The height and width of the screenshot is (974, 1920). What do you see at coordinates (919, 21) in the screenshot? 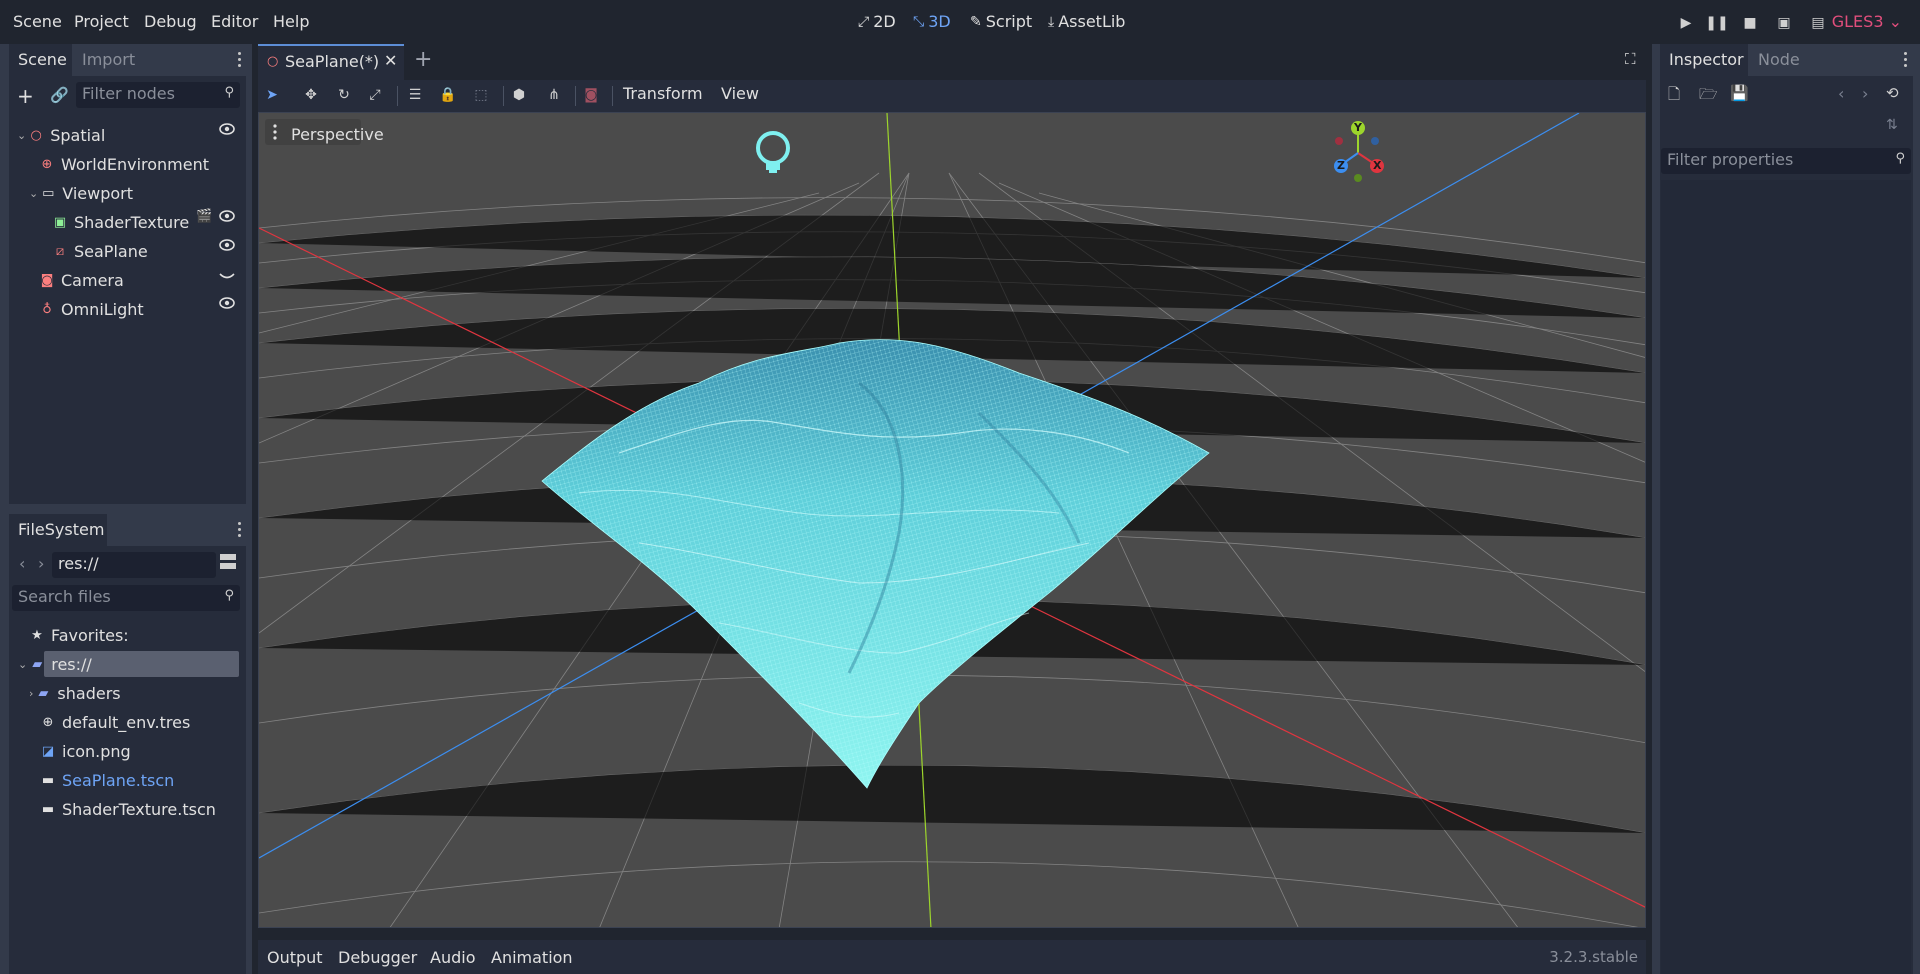
I see `3d-icon: ⤡` at bounding box center [919, 21].